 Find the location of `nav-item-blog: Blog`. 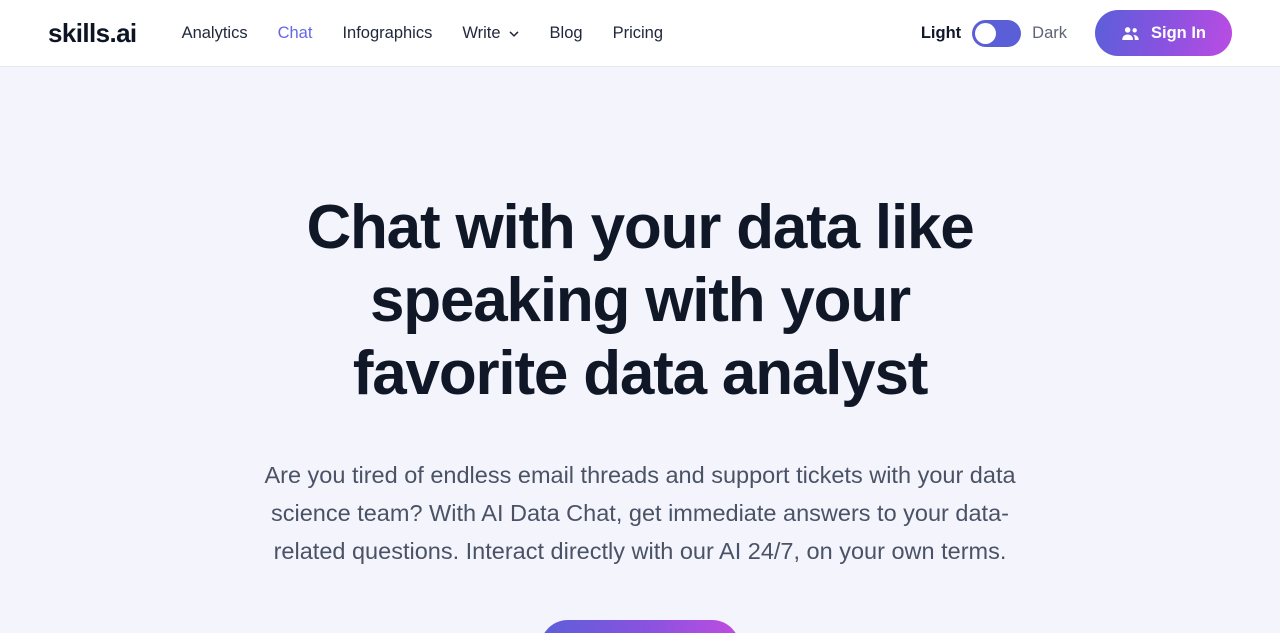

nav-item-blog: Blog is located at coordinates (566, 33).